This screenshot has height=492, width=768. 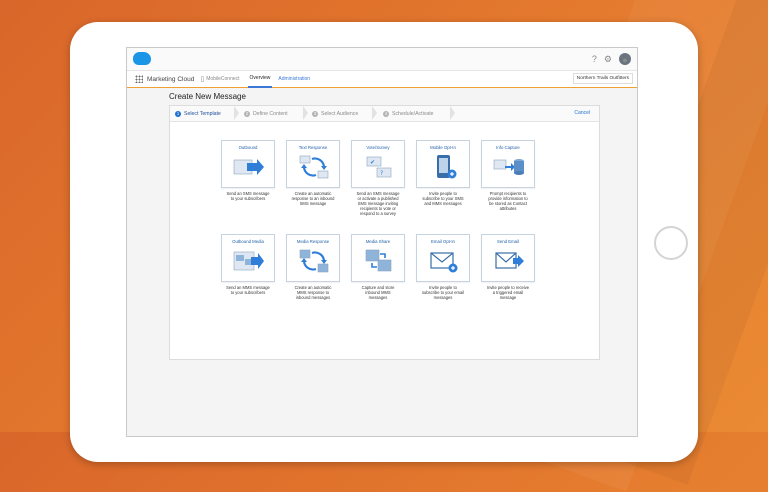 I want to click on vote-survey-icon: ✔ ?, so click(x=379, y=167).